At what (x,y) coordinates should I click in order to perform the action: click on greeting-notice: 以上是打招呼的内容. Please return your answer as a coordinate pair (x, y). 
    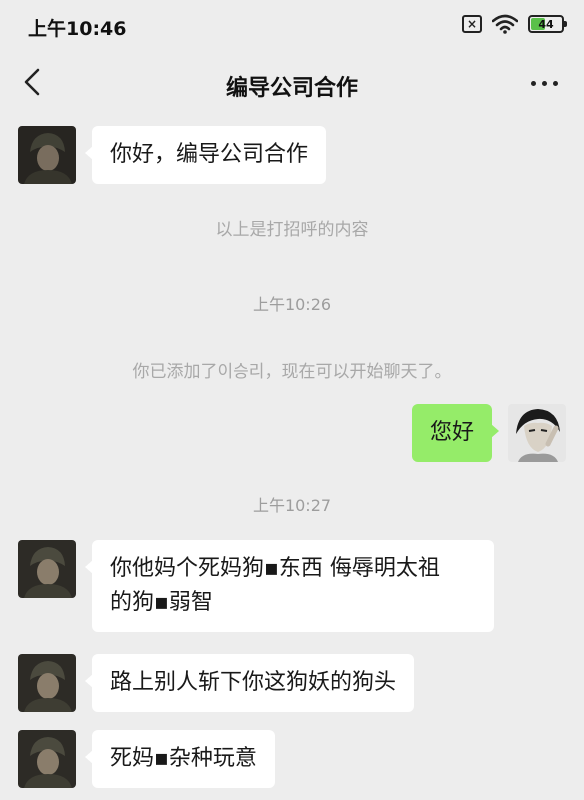
    Looking at the image, I should click on (292, 230).